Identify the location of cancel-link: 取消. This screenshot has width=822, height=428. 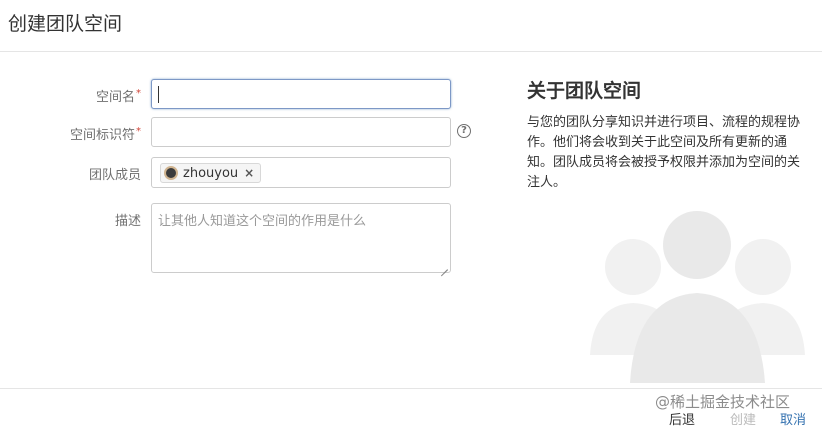
(793, 418).